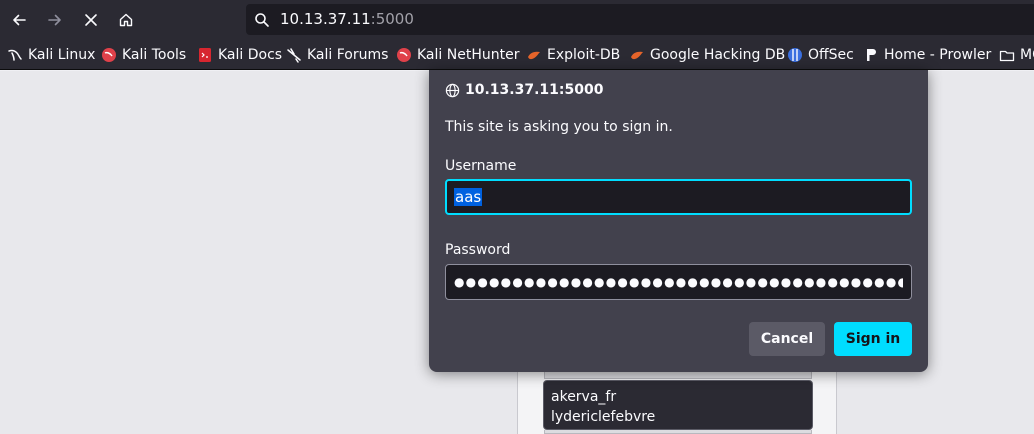  Describe the element at coordinates (637, 55) in the screenshot. I see `ghdb-icon` at that location.